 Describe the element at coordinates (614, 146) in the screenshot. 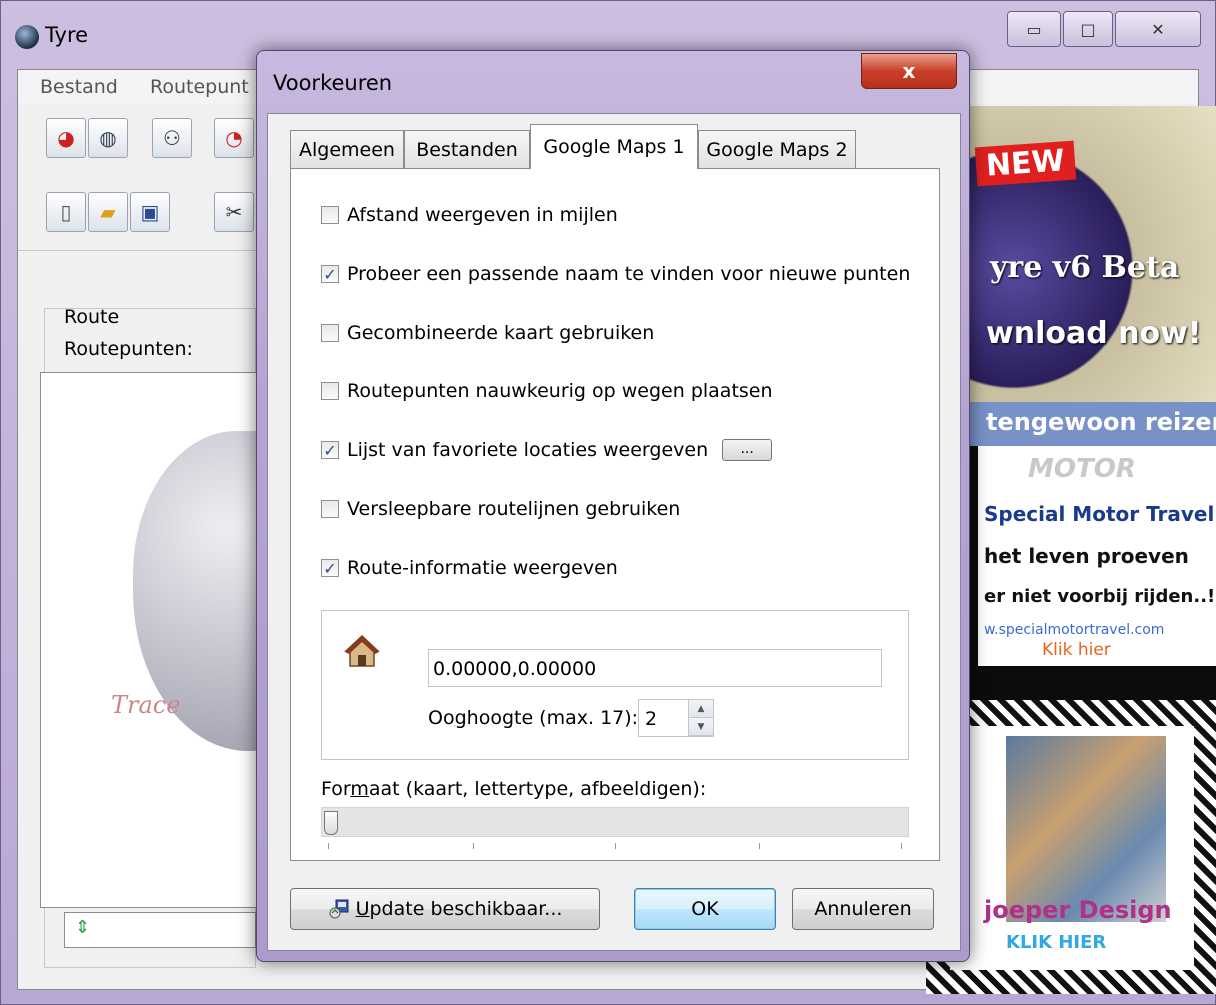

I see `tab-google-maps-1: Google Maps 1` at that location.